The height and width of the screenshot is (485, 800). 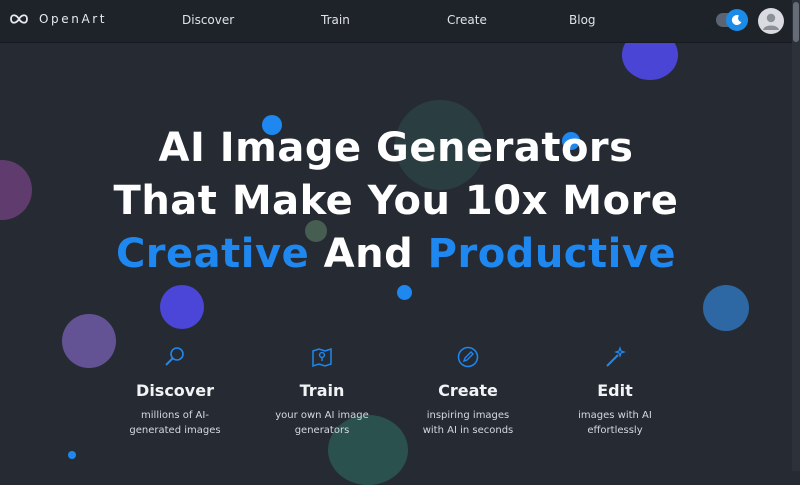 What do you see at coordinates (19, 19) in the screenshot?
I see `infinity-logo-icon` at bounding box center [19, 19].